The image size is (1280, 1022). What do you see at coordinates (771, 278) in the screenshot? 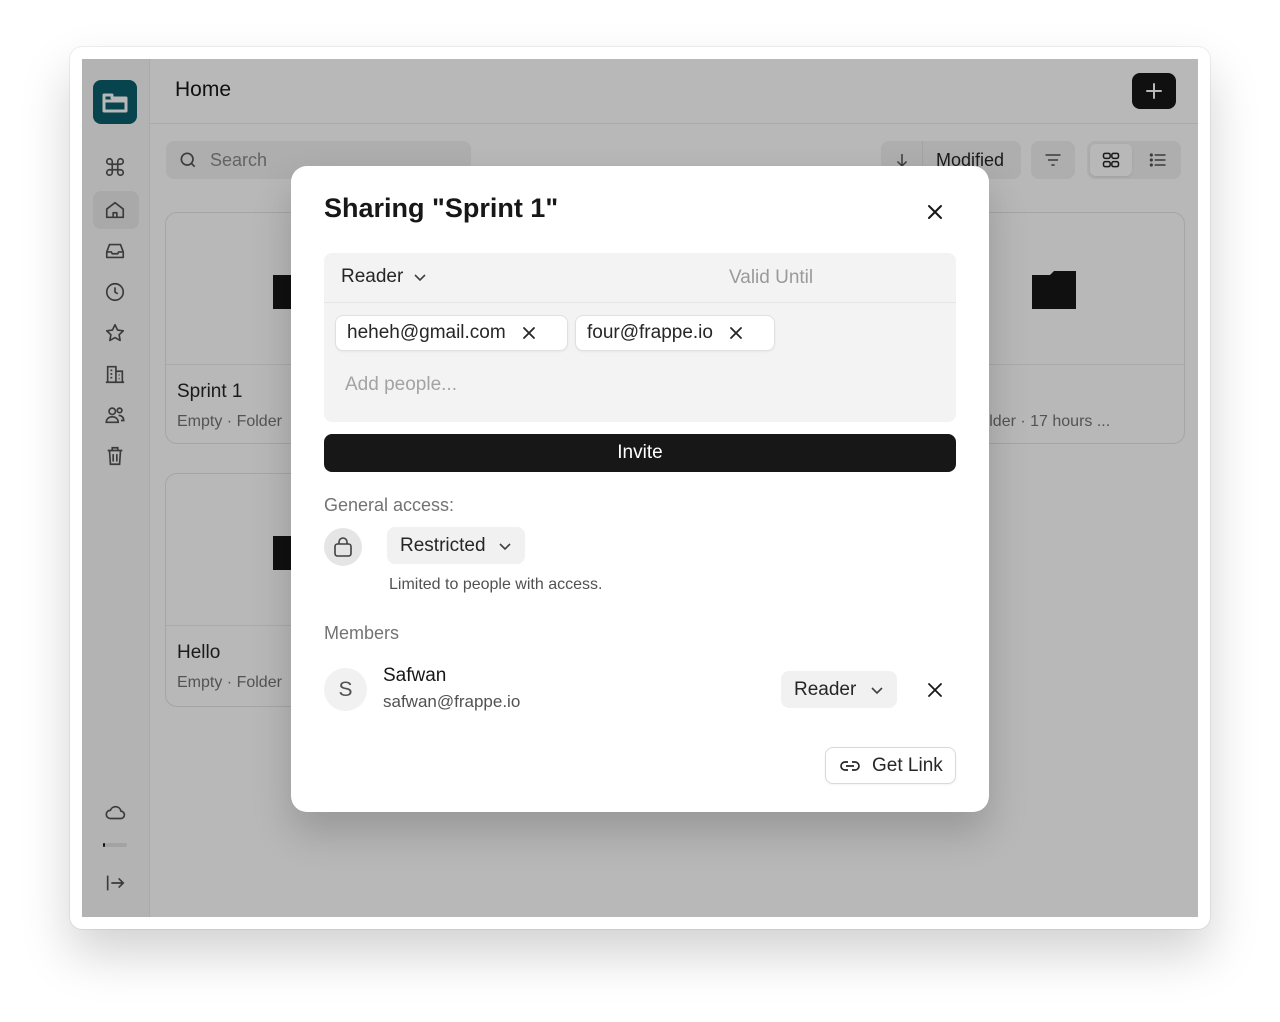
I see `valid-until-field: Valid Until` at bounding box center [771, 278].